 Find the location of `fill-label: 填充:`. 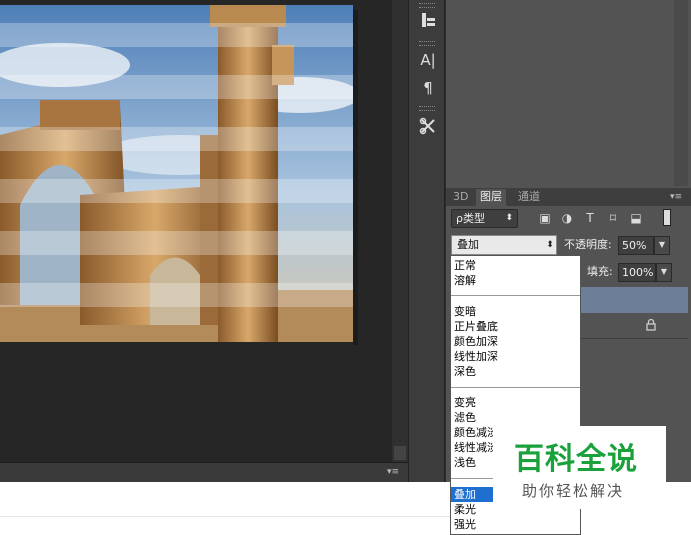

fill-label: 填充: is located at coordinates (600, 271).